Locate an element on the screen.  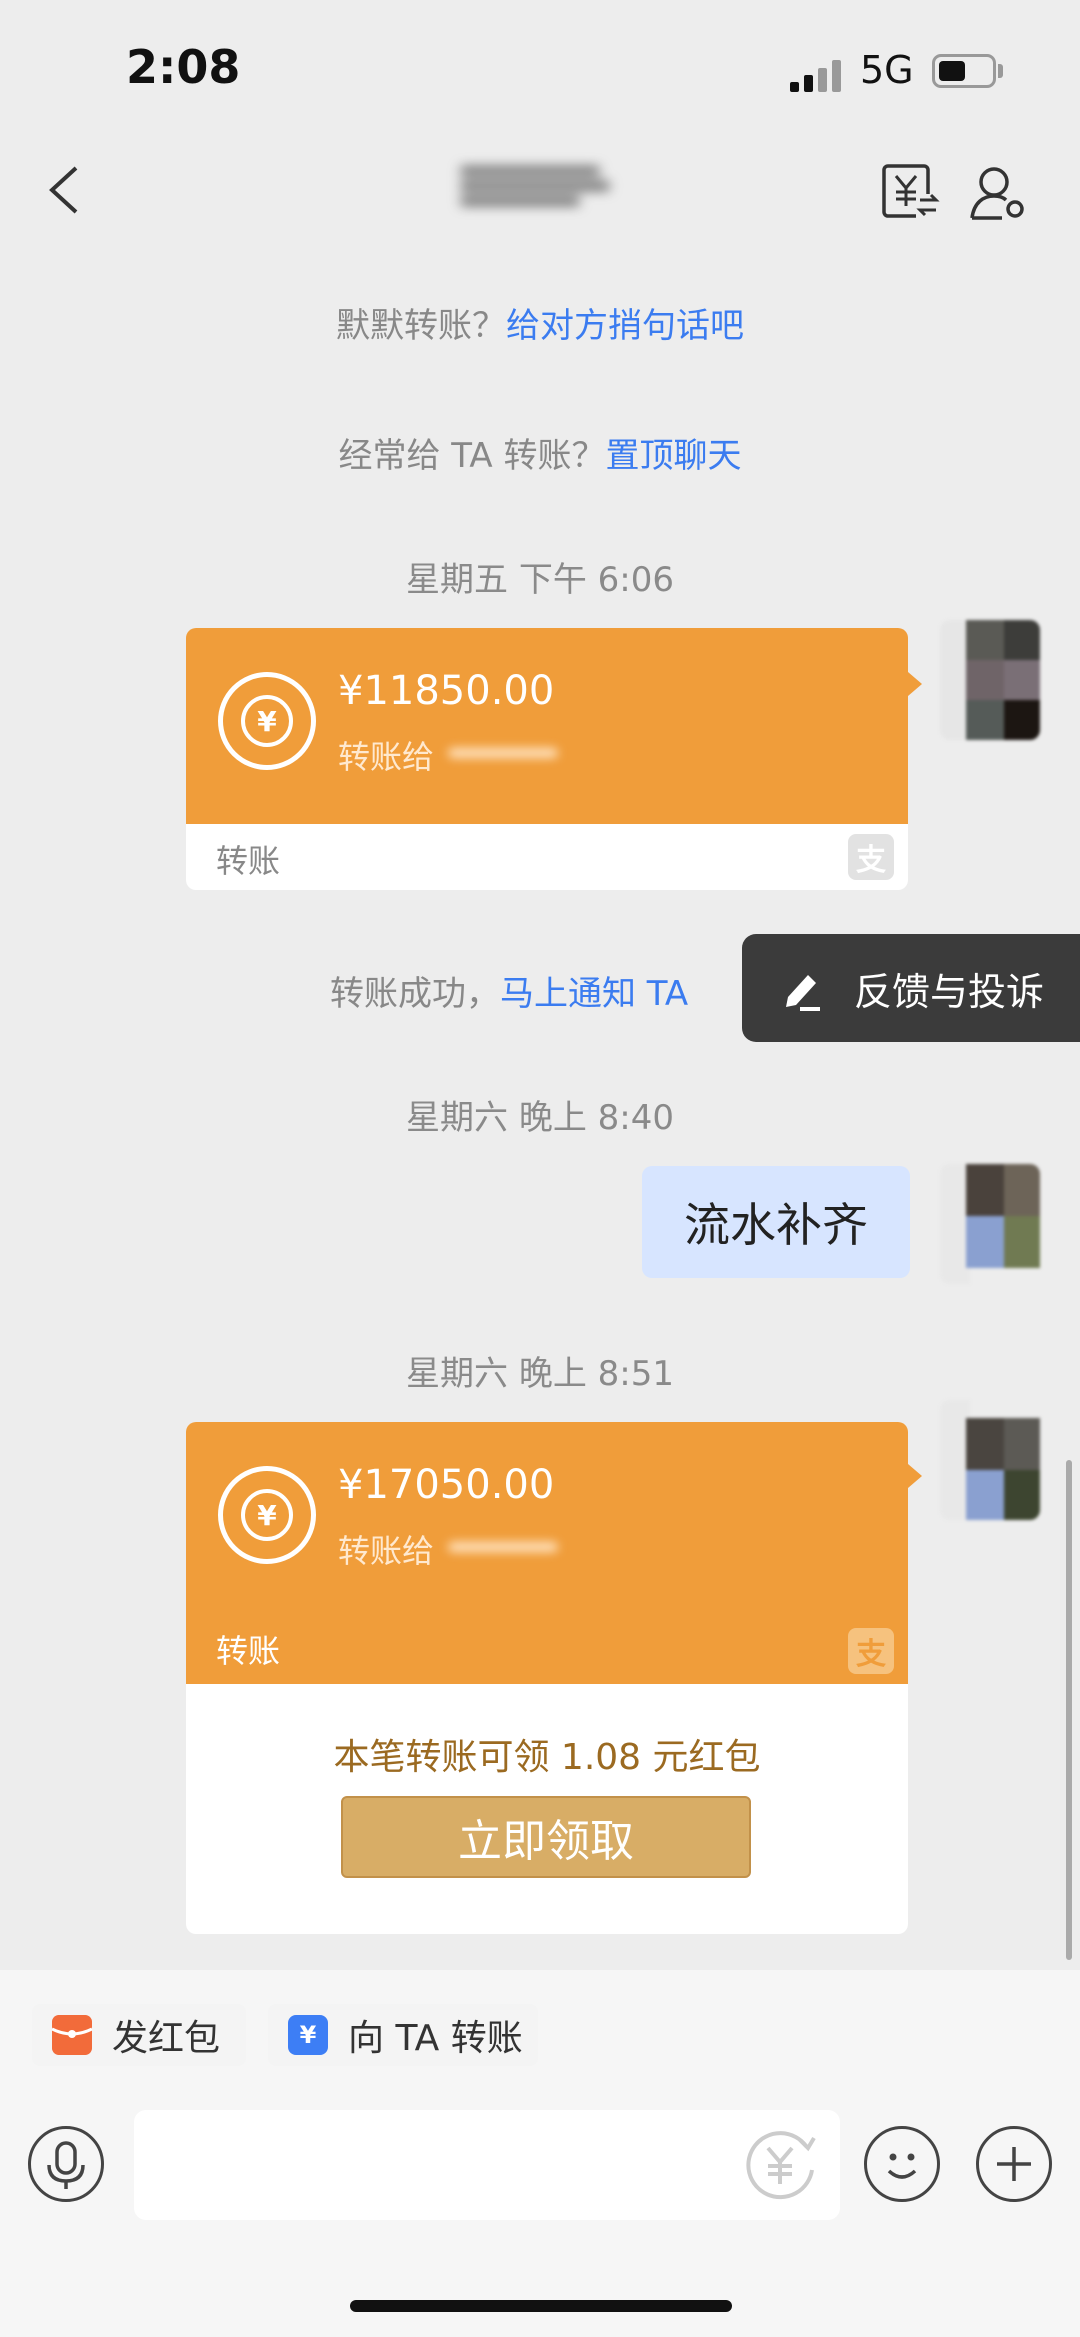
pencil-icon is located at coordinates (803, 993).